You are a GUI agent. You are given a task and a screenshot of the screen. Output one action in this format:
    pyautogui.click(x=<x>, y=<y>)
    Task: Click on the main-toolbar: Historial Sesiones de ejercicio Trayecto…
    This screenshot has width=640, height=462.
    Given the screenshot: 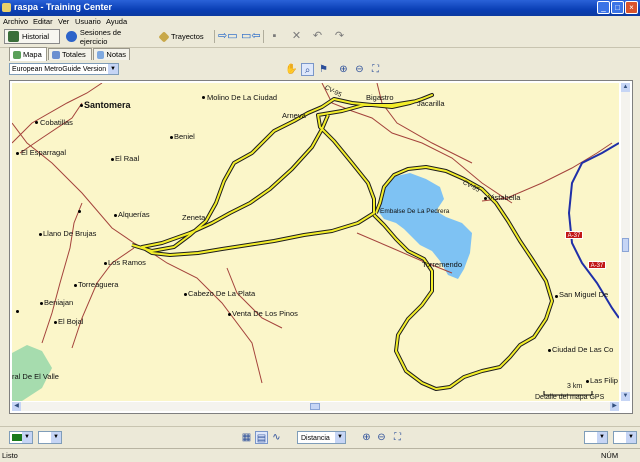 What is the action you would take?
    pyautogui.click(x=320, y=37)
    